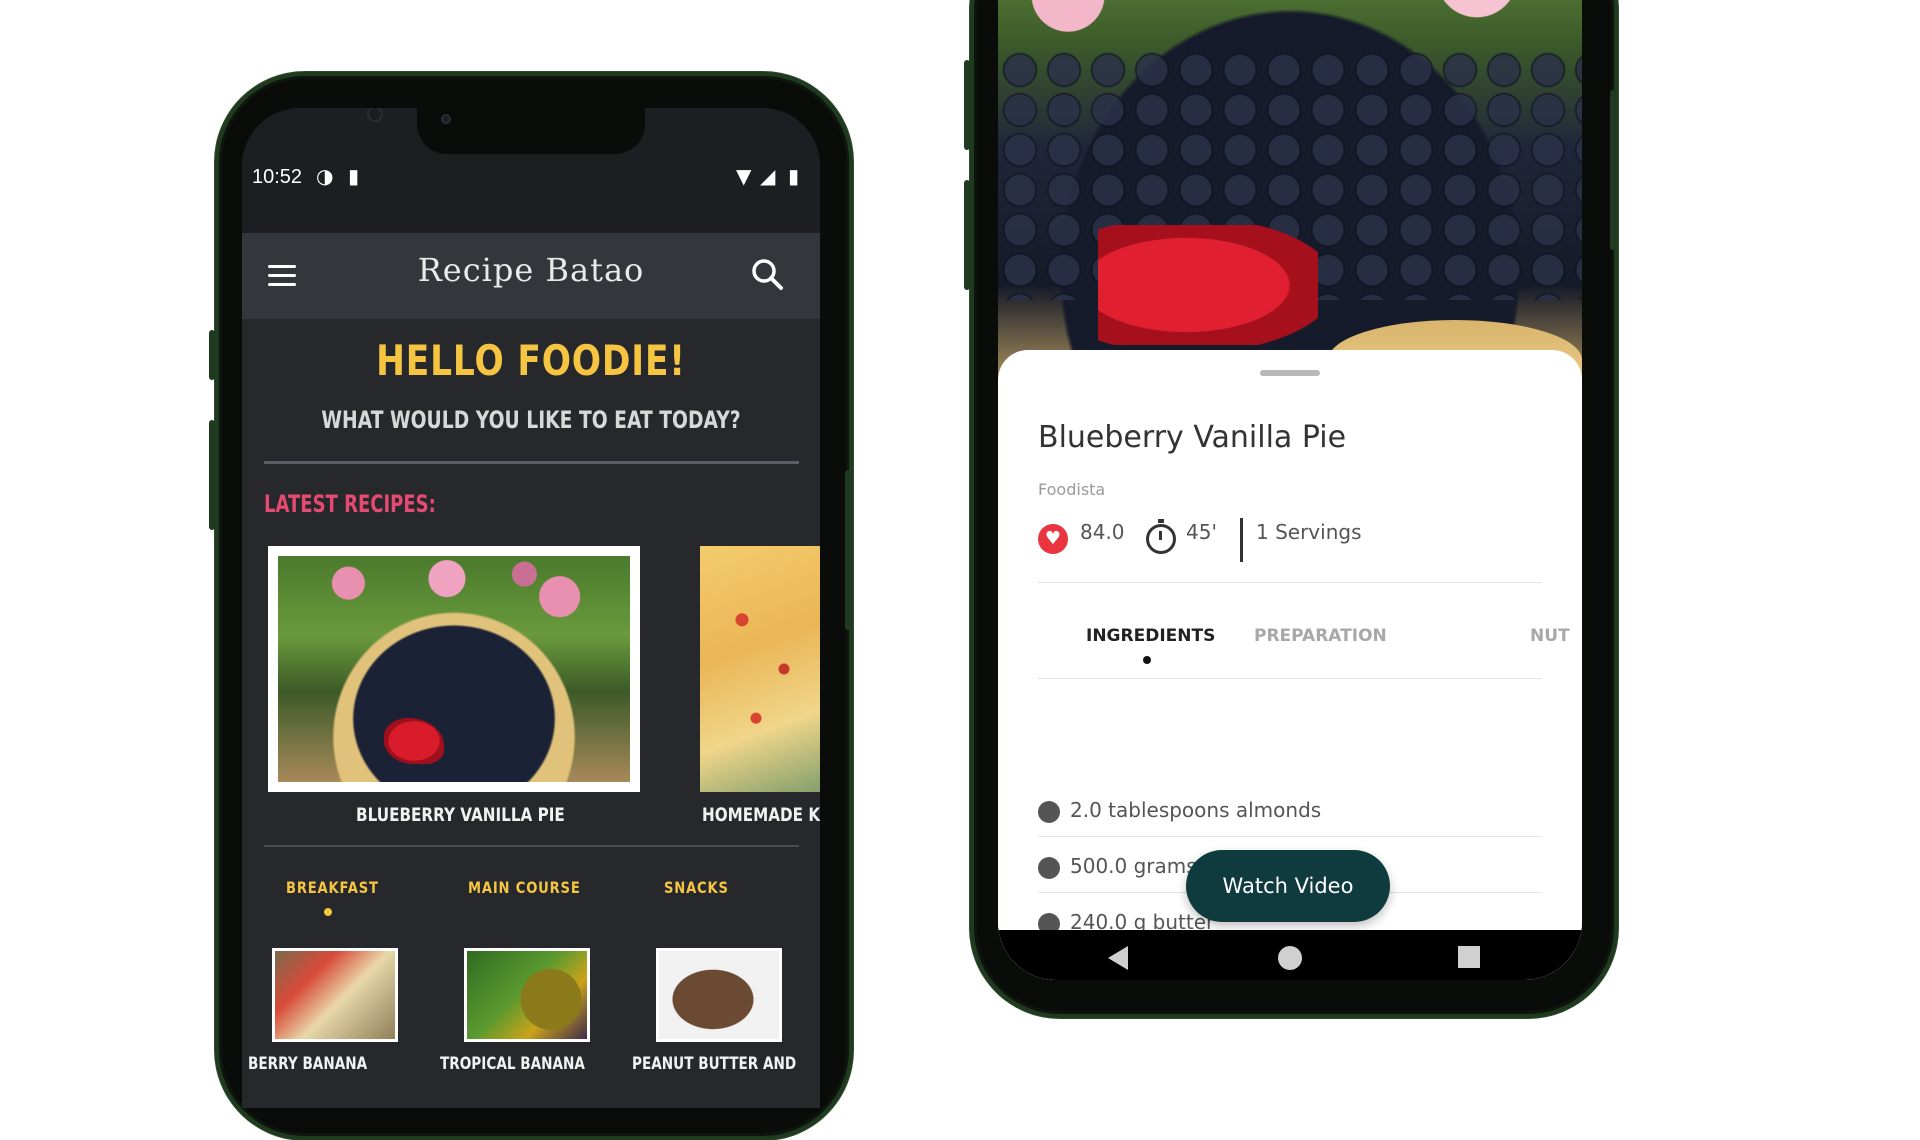  Describe the element at coordinates (506, 131) in the screenshot. I see `camera-notch` at that location.